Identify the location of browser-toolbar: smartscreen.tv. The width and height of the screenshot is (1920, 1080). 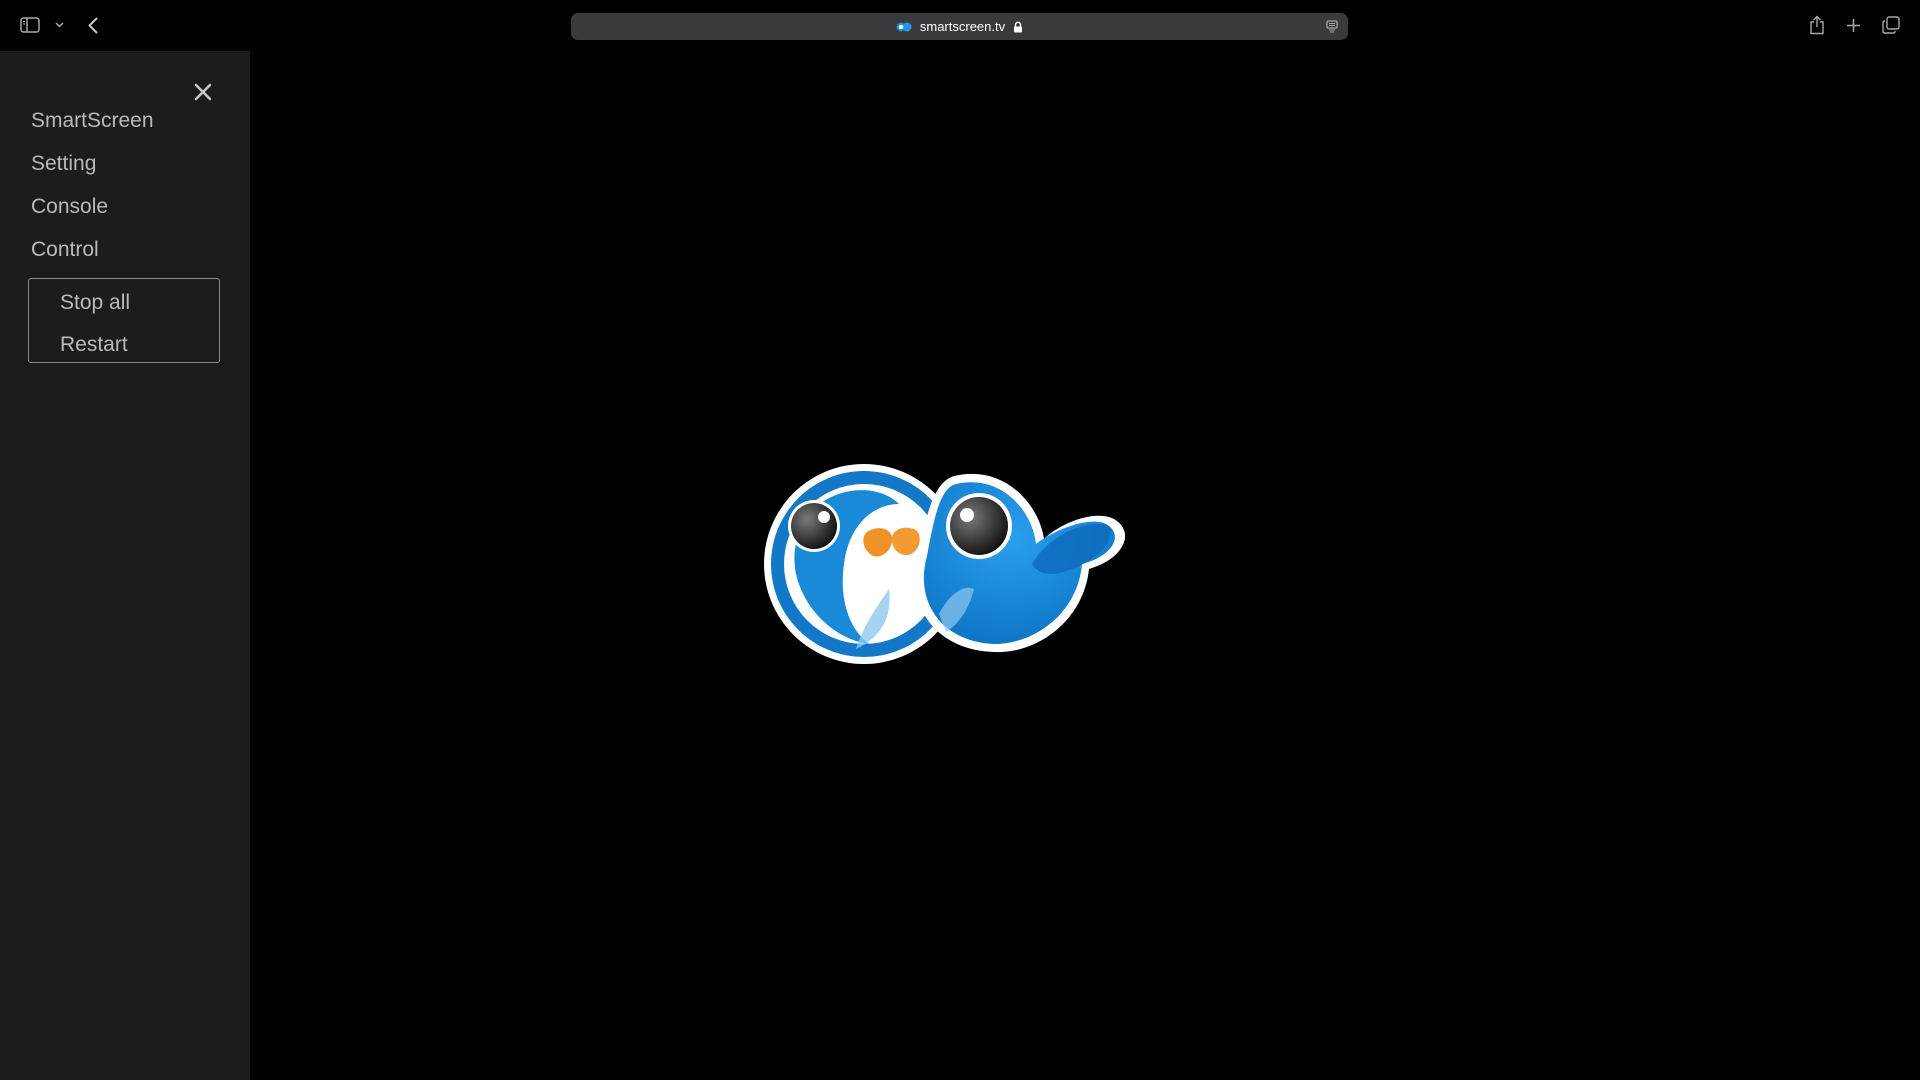
(960, 25).